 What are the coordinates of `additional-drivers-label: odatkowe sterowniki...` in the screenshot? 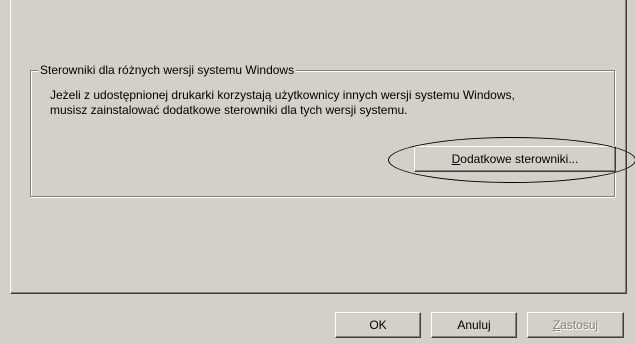 It's located at (519, 159).